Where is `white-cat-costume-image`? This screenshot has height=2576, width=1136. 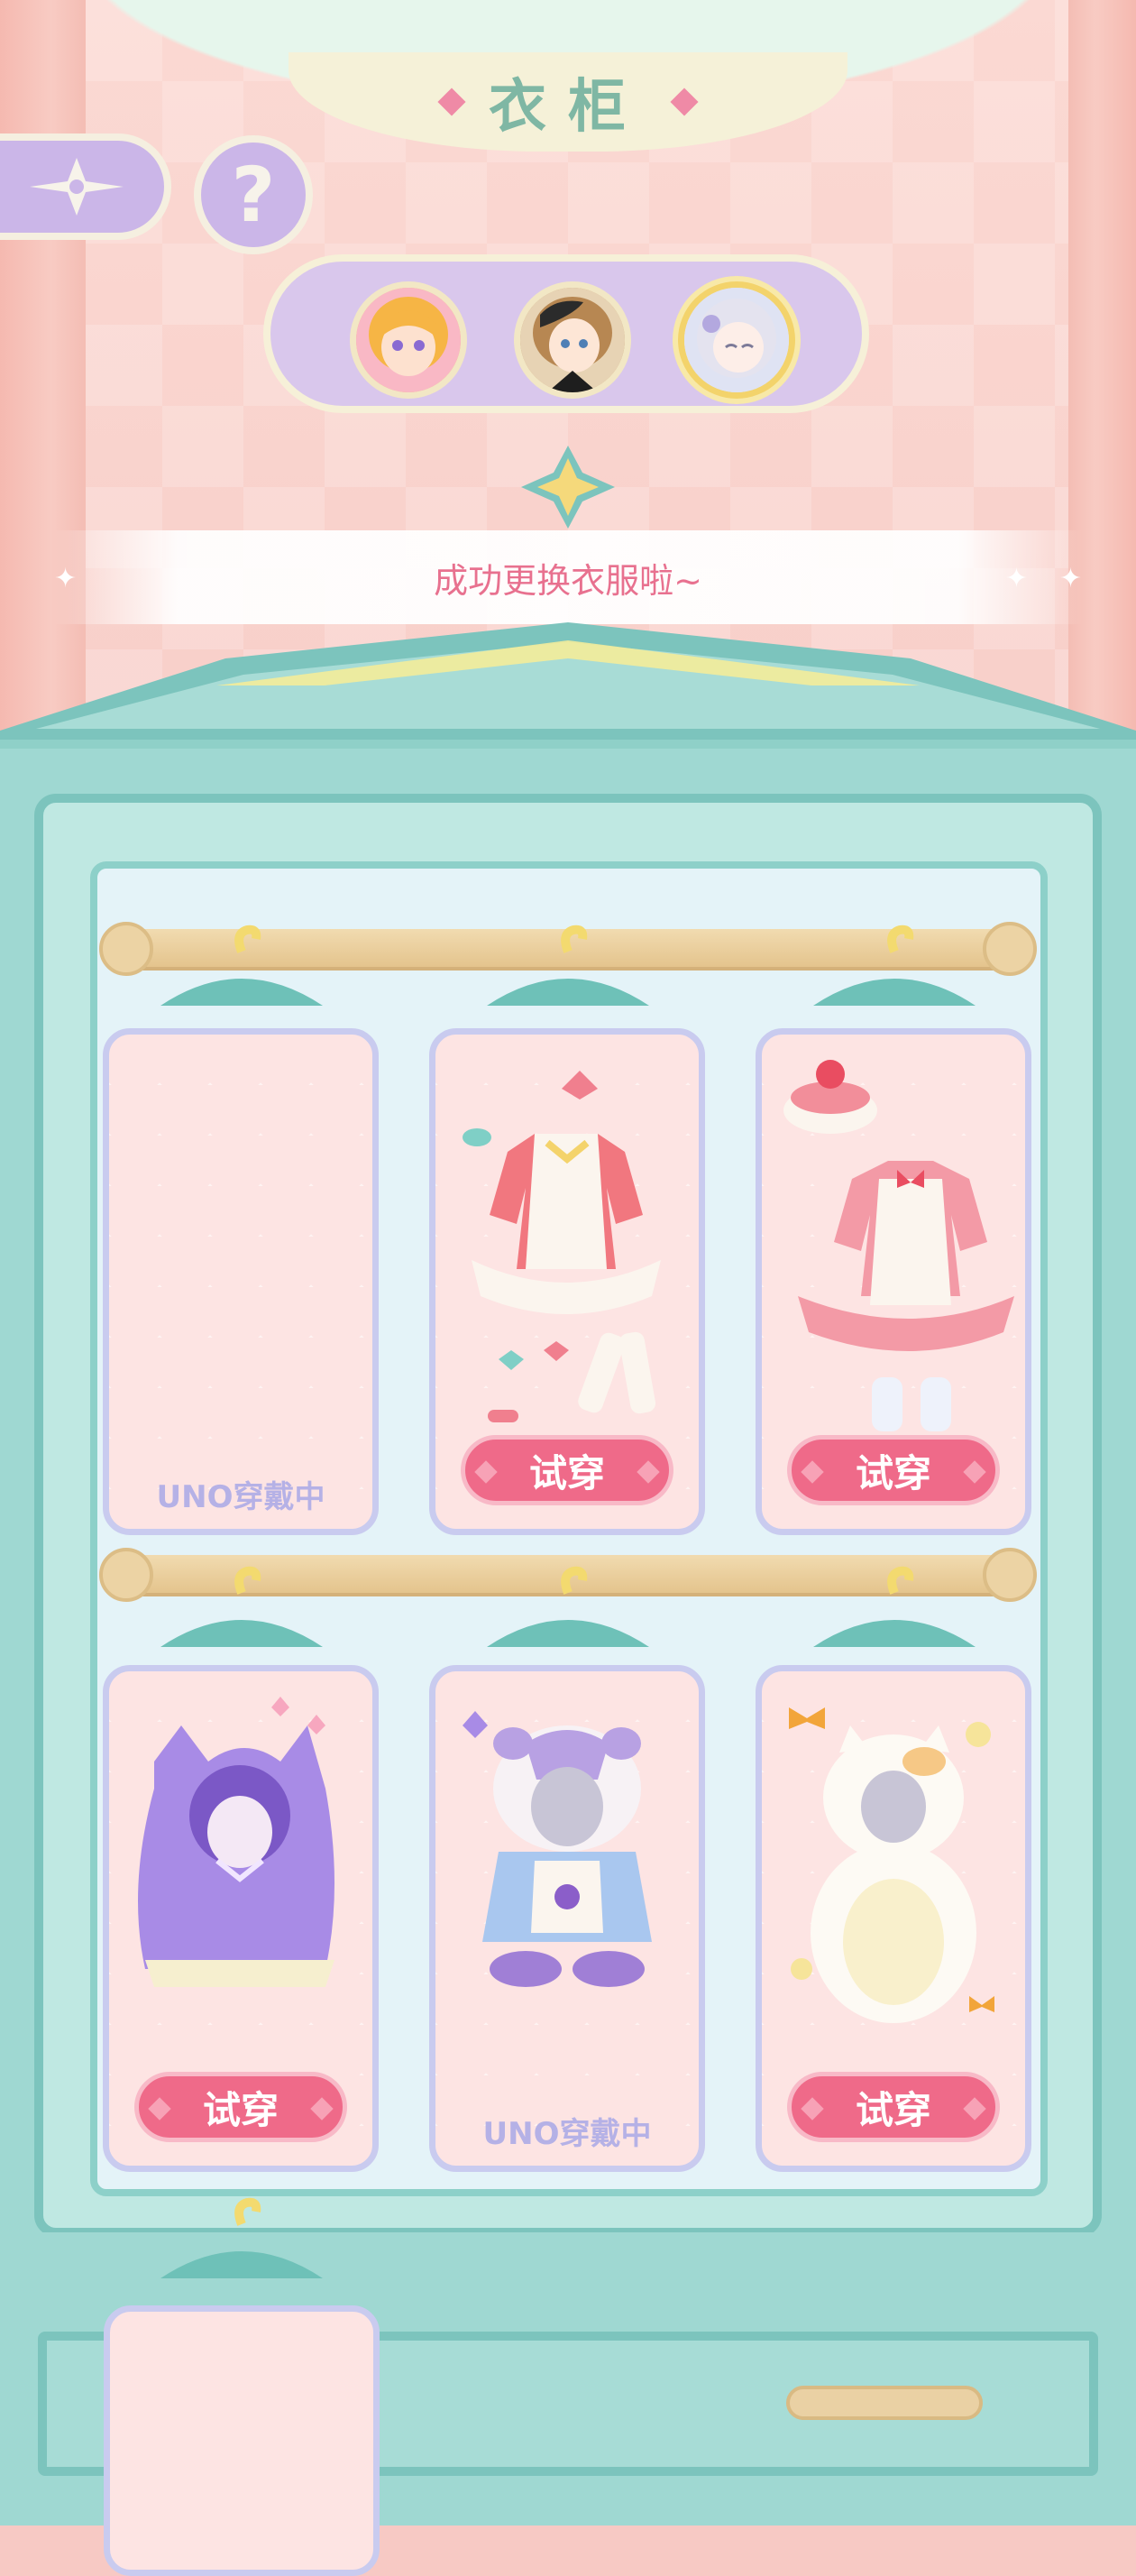 white-cat-costume-image is located at coordinates (891, 1865).